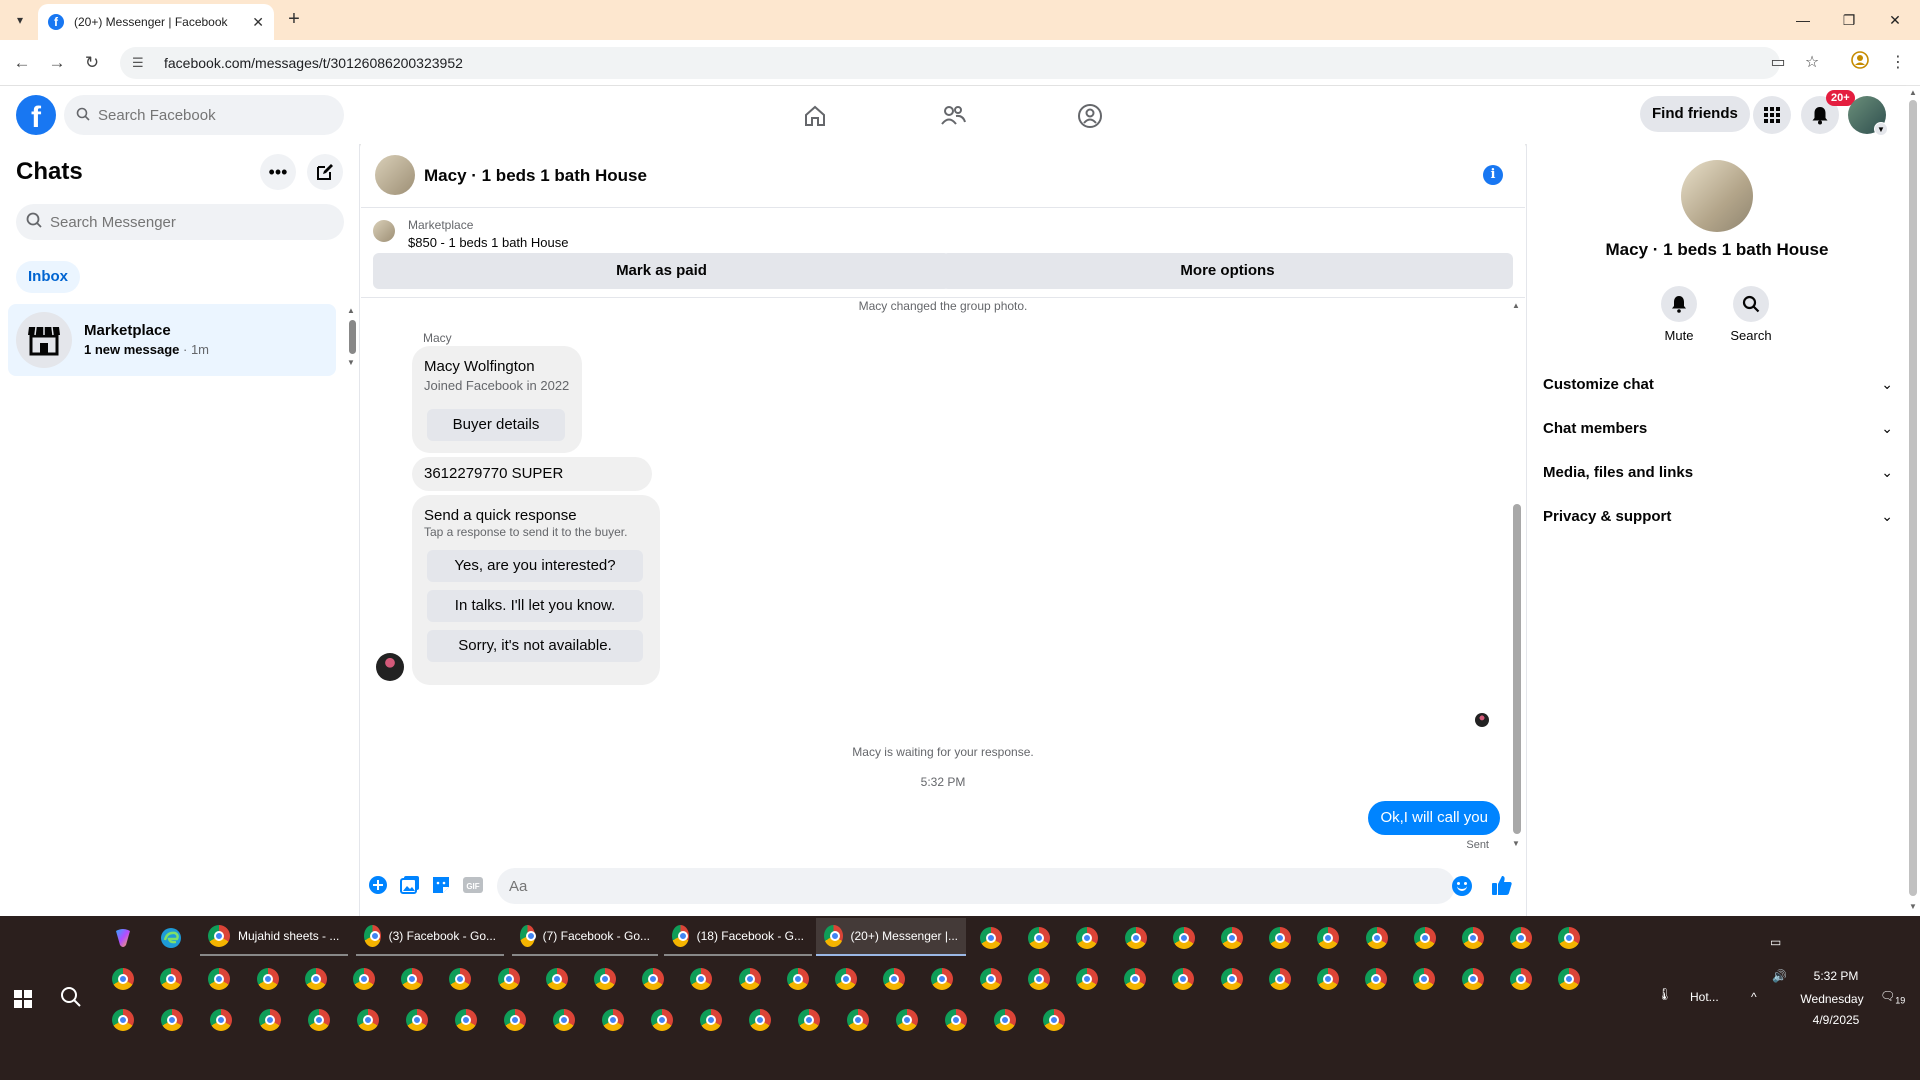  Describe the element at coordinates (953, 116) in the screenshot. I see `friends-icon` at that location.